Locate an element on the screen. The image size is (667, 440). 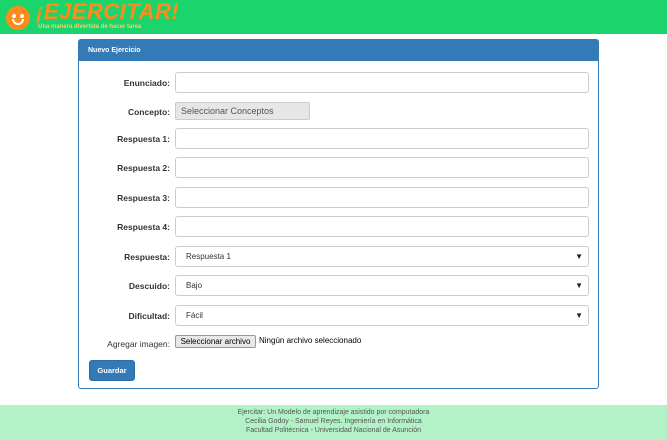
select-file-button: Seleccionar archivo is located at coordinates (215, 341).